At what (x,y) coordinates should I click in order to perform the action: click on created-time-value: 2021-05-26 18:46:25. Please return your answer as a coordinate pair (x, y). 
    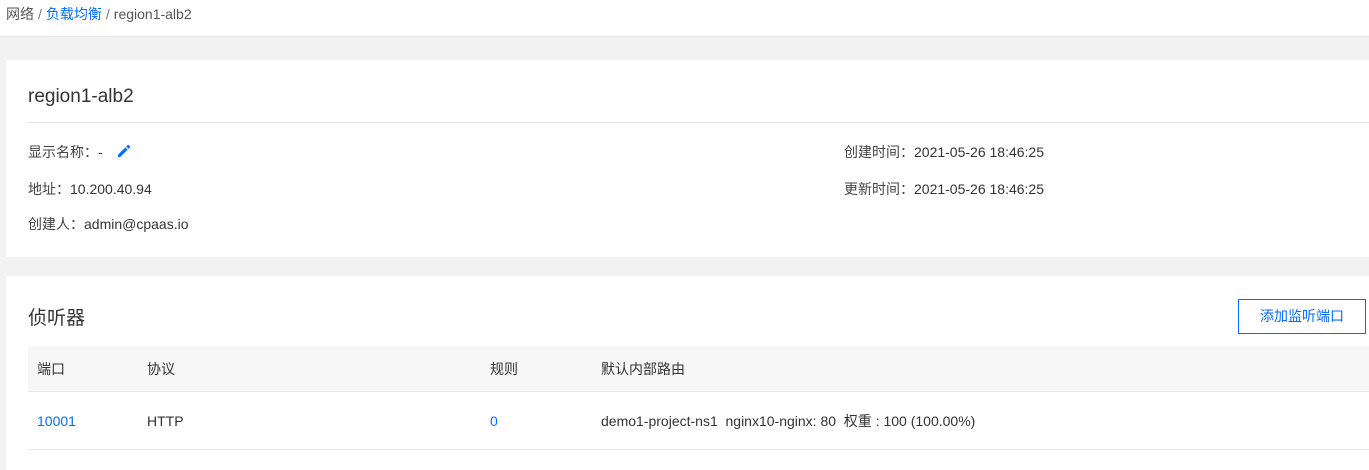
    Looking at the image, I should click on (979, 152).